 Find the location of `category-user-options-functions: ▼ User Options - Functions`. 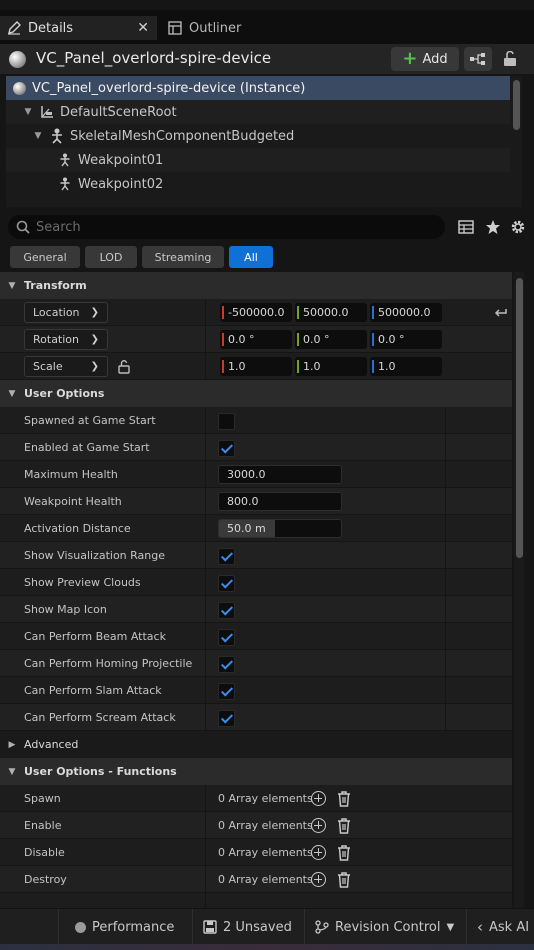

category-user-options-functions: ▼ User Options - Functions is located at coordinates (256, 771).